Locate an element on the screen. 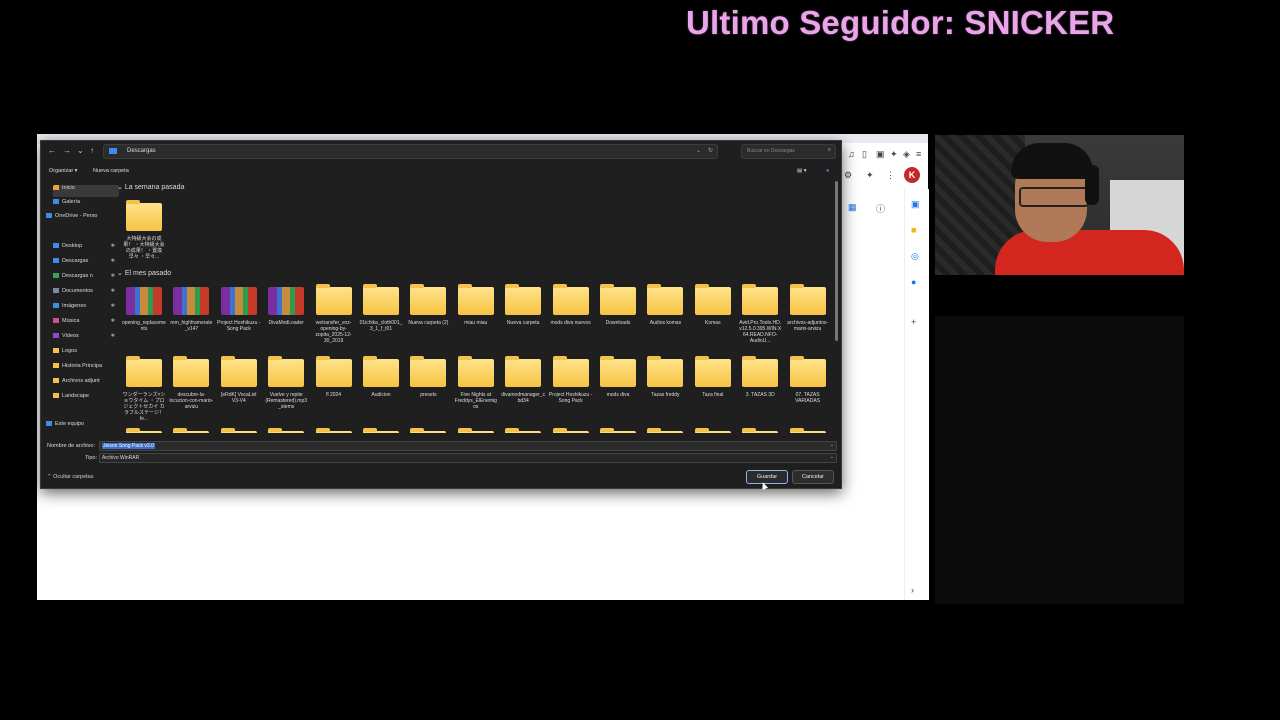  add-icon: + is located at coordinates (913, 322).